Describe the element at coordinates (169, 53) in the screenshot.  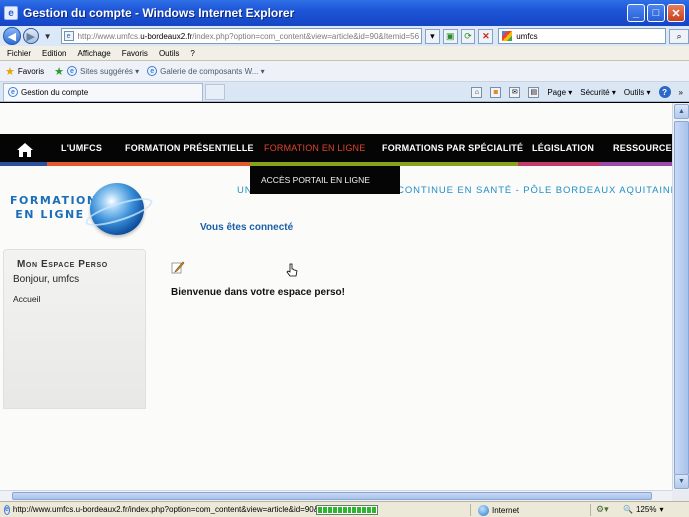
I see `menu-outils: Outils` at that location.